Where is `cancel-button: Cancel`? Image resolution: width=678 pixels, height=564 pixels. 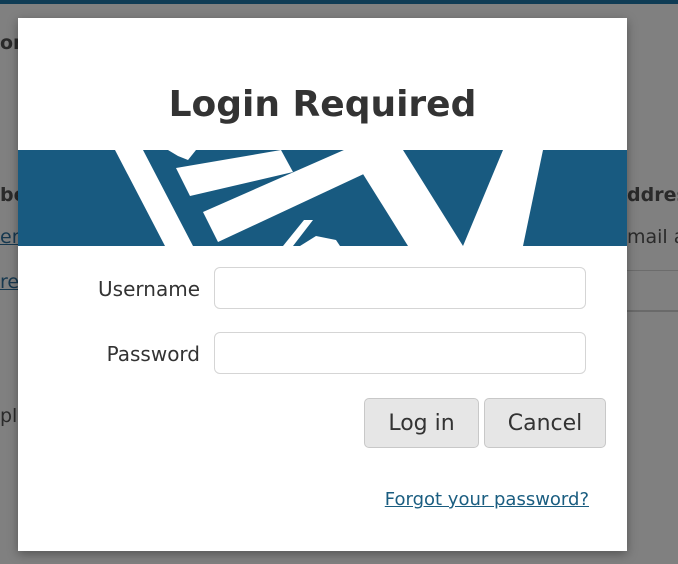 cancel-button: Cancel is located at coordinates (545, 423).